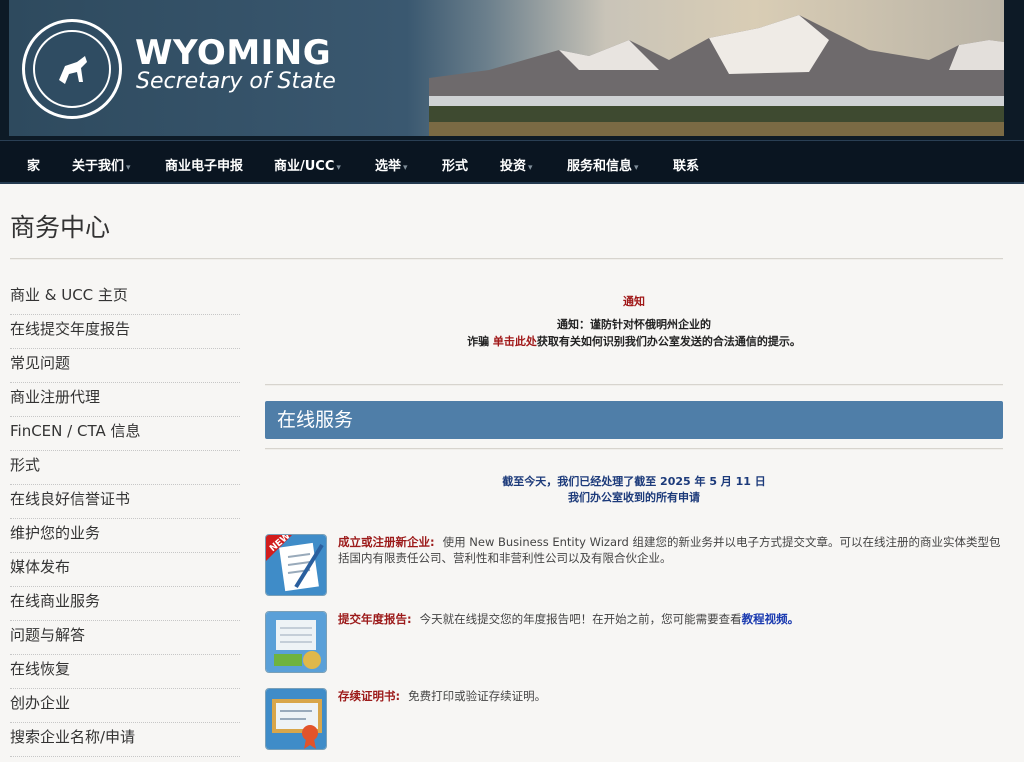 The width and height of the screenshot is (1024, 762). Describe the element at coordinates (125, 434) in the screenshot. I see `sidebar-item-fincen-cta: FinCEN / CTA 信息` at that location.